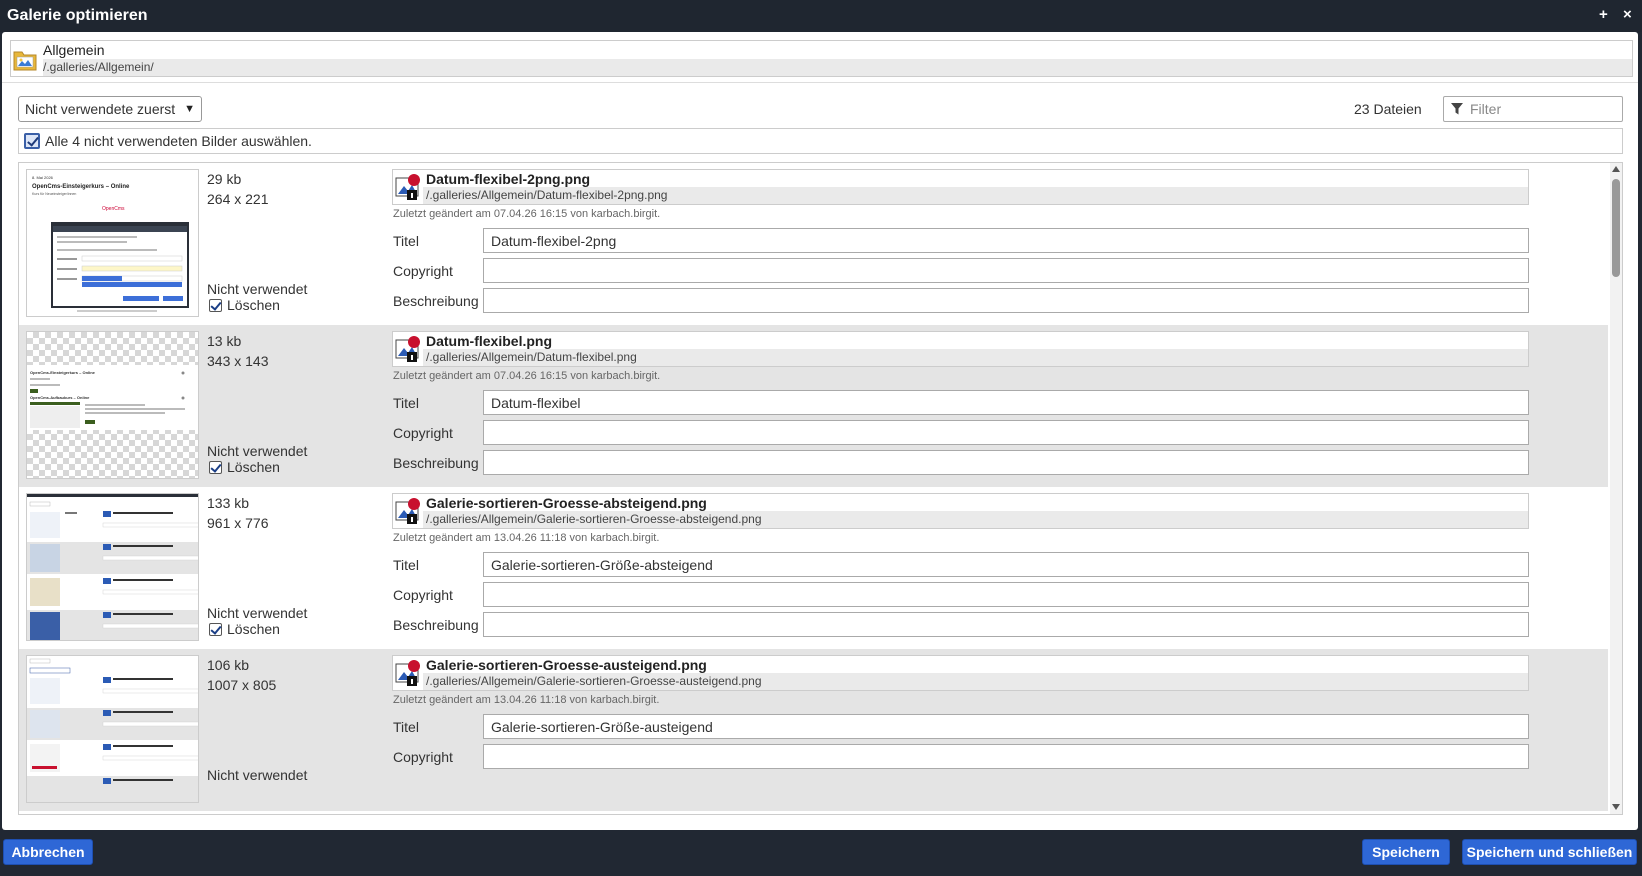 The image size is (1642, 876). Describe the element at coordinates (238, 523) in the screenshot. I see `image-dimensions: 961 x 776` at that location.